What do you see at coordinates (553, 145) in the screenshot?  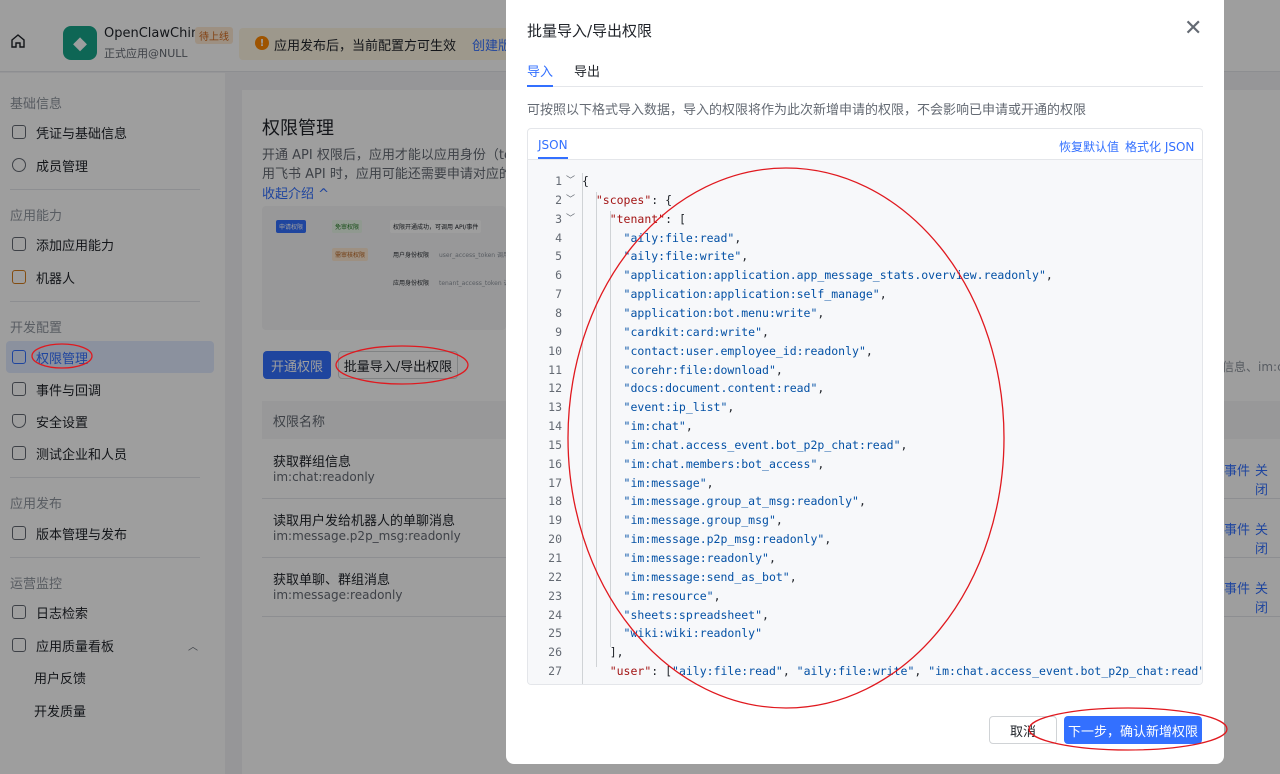 I see `editor-tab-json: JSON` at bounding box center [553, 145].